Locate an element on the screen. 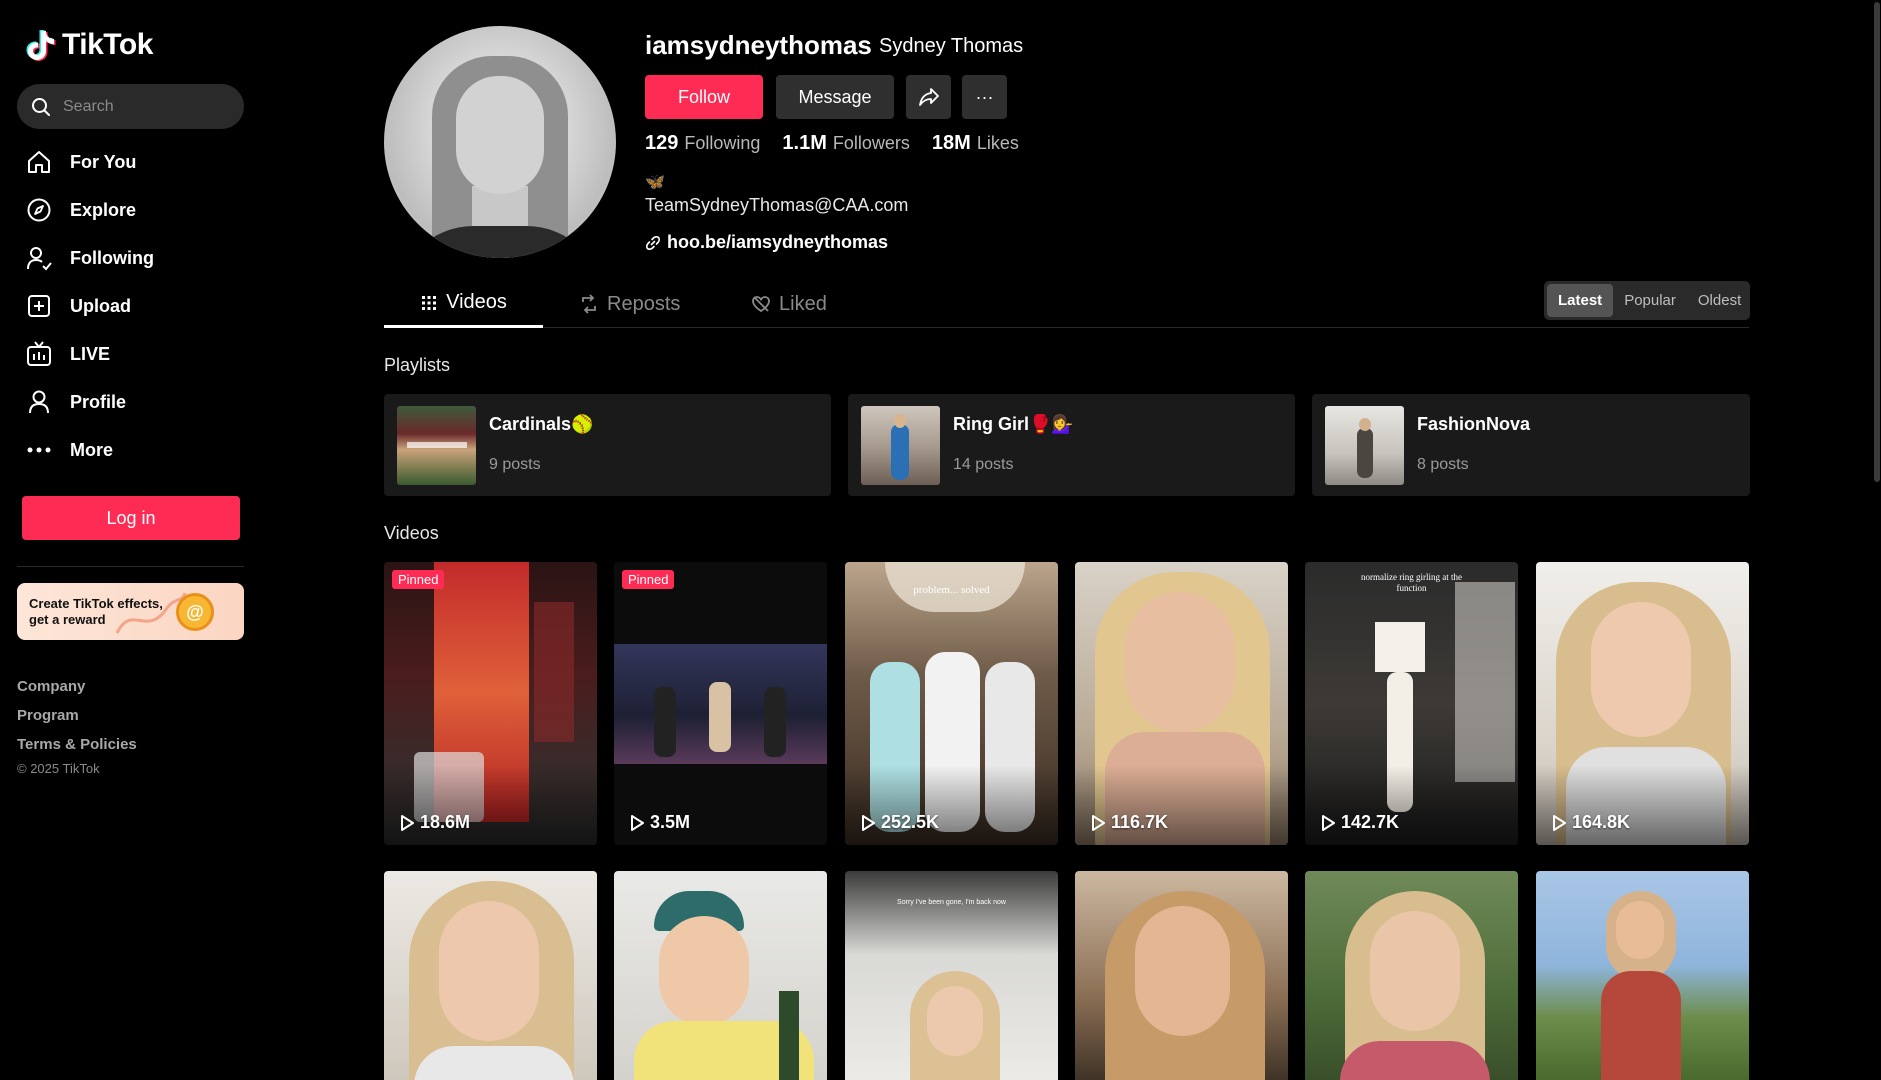 The width and height of the screenshot is (1881, 1080). playlist-card: FashionNova 8 posts is located at coordinates (1531, 445).